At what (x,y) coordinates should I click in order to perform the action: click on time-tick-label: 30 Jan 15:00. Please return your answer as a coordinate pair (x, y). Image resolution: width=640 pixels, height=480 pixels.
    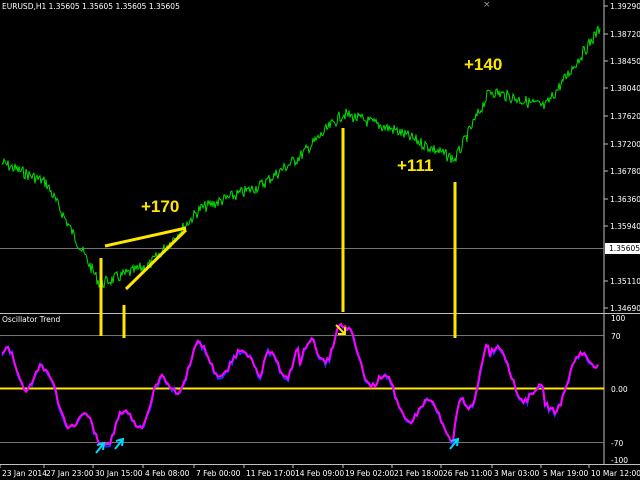
    Looking at the image, I should click on (119, 473).